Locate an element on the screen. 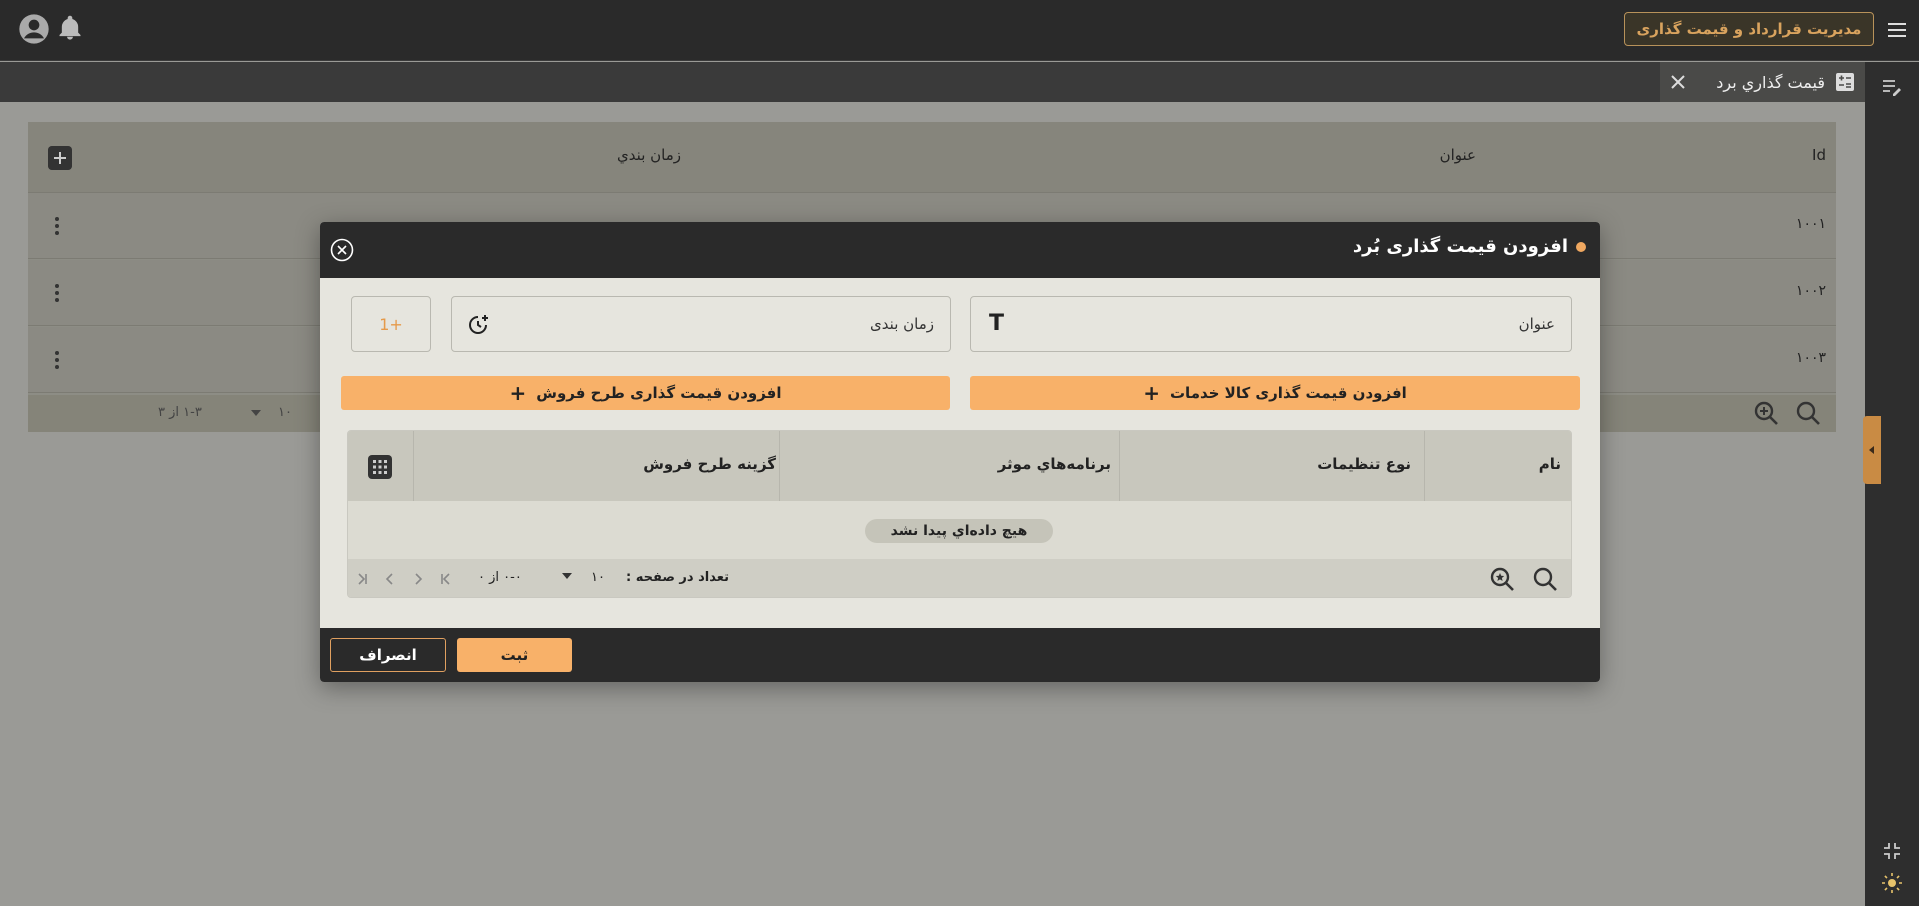 Image resolution: width=1919 pixels, height=906 pixels. previous-page-icon is located at coordinates (418, 579).